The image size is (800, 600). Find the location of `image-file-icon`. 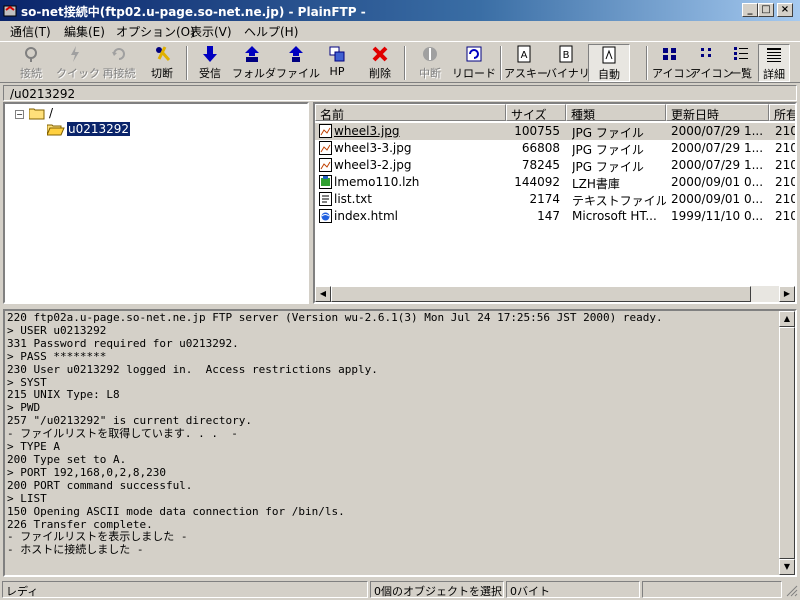

image-file-icon is located at coordinates (325, 131).